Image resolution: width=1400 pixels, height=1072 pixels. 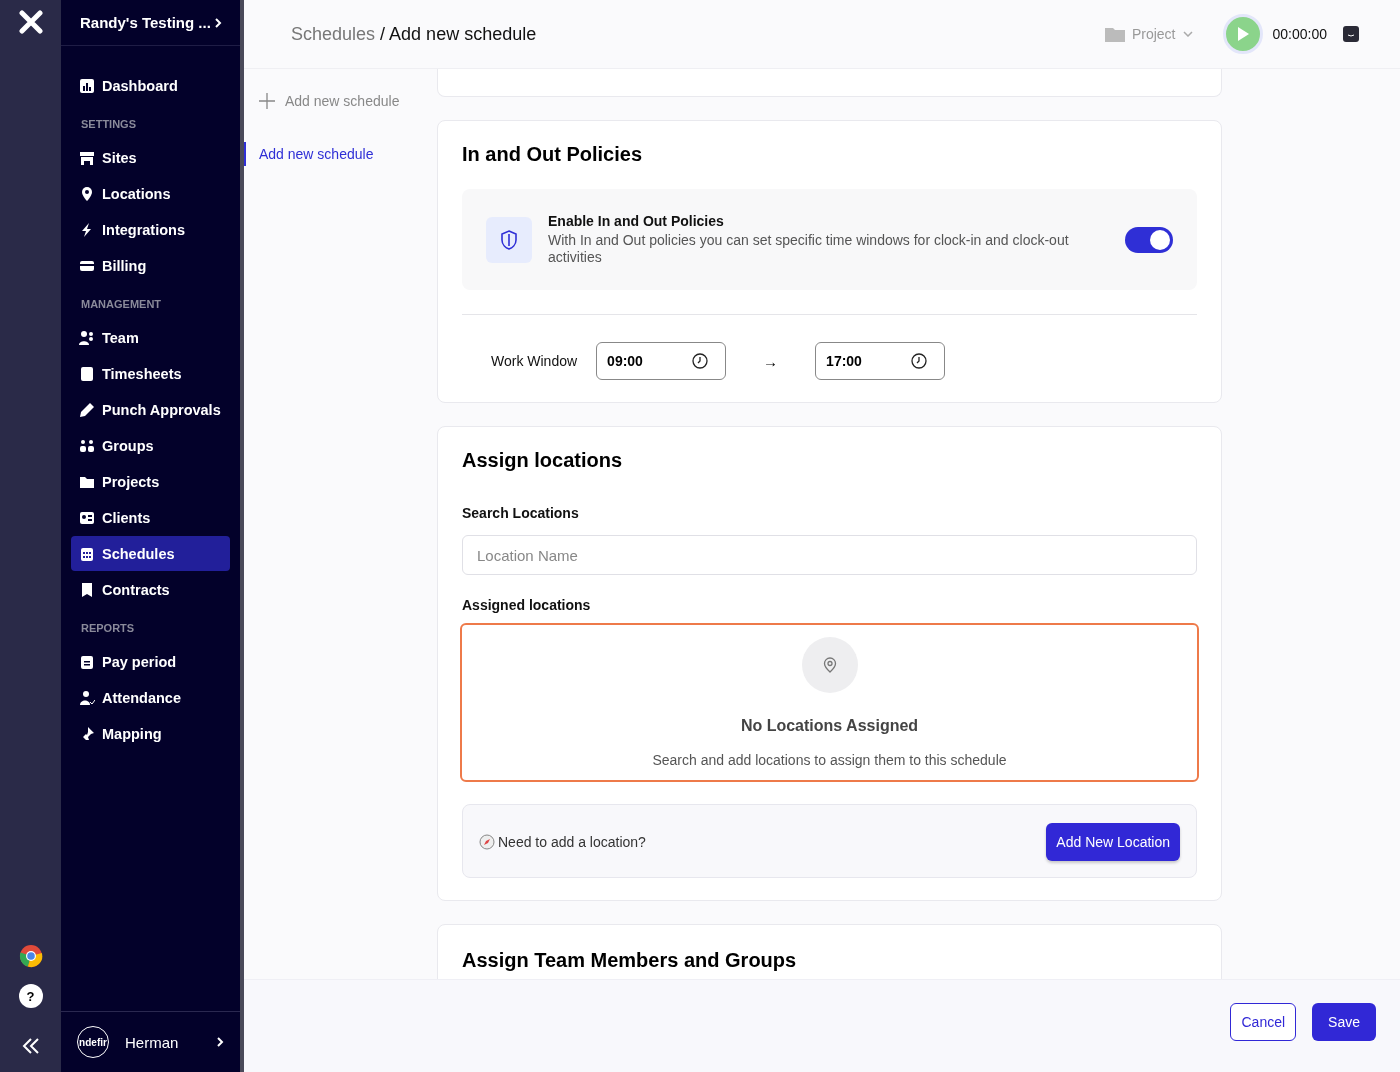 I want to click on toggle-switch, so click(x=1149, y=239).